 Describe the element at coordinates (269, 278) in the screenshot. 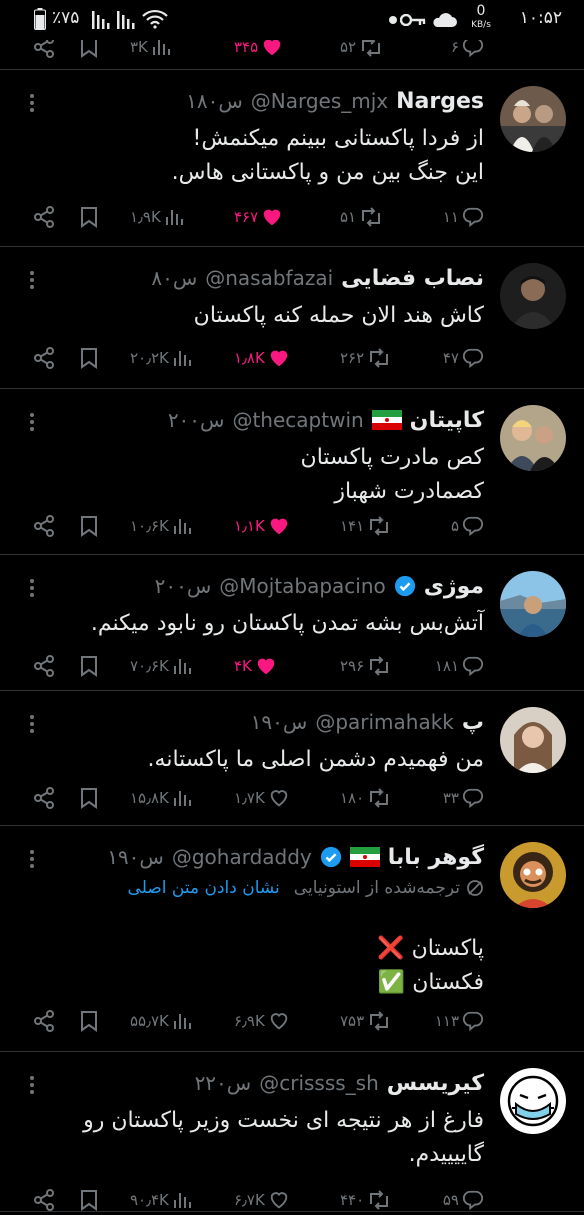

I see `user-handle: @nasabfazai` at that location.